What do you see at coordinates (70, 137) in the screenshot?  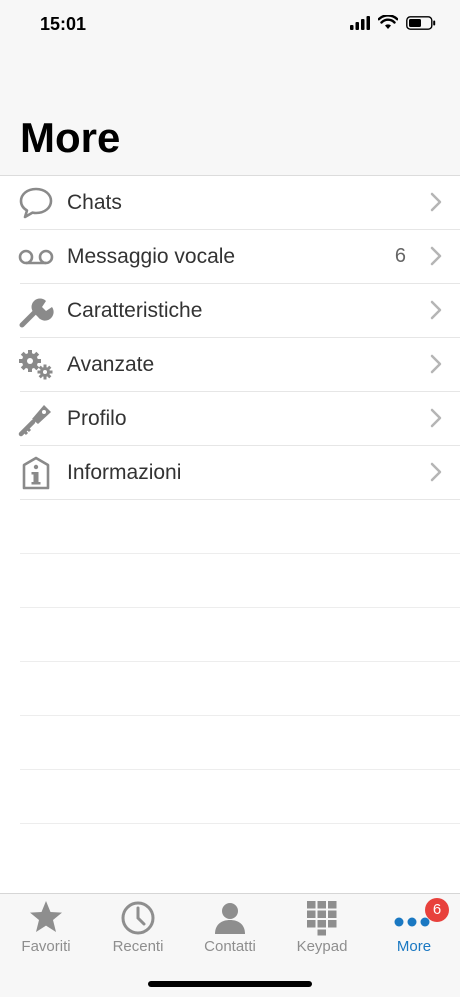 I see `page-title: More` at bounding box center [70, 137].